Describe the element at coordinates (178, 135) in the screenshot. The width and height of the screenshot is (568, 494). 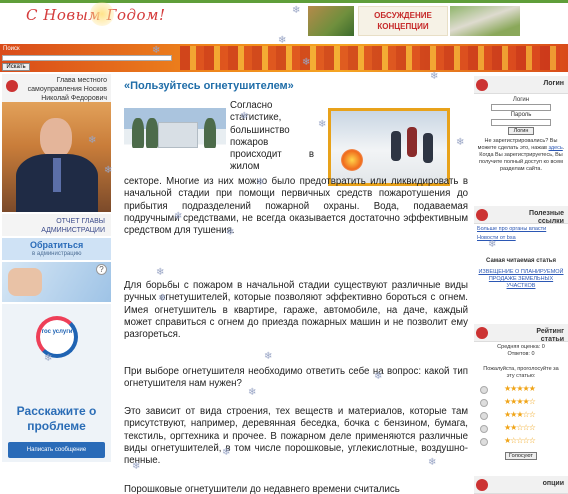
I see `building-shape` at that location.